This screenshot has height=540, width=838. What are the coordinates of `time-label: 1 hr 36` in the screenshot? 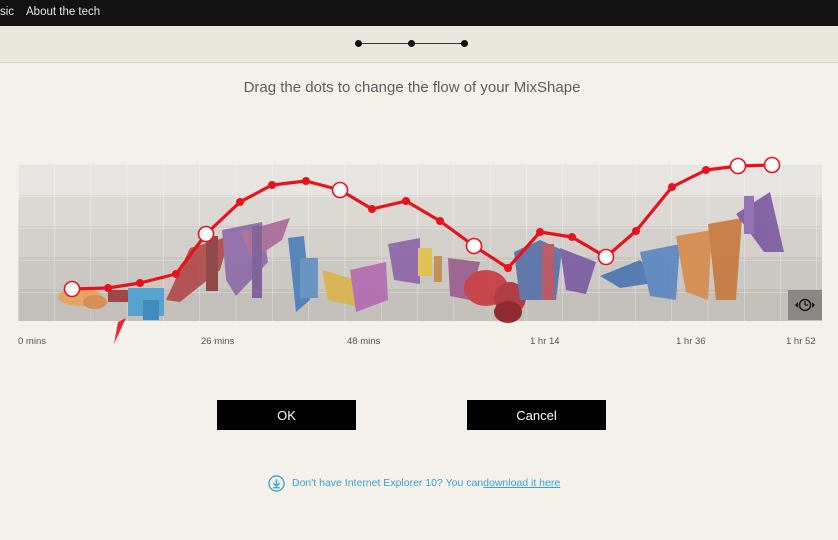 It's located at (691, 341).